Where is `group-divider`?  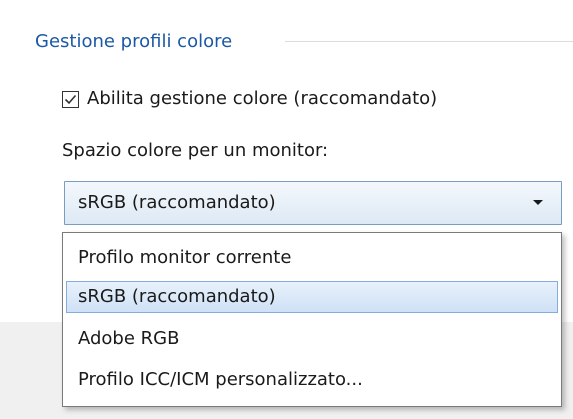 group-divider is located at coordinates (429, 41).